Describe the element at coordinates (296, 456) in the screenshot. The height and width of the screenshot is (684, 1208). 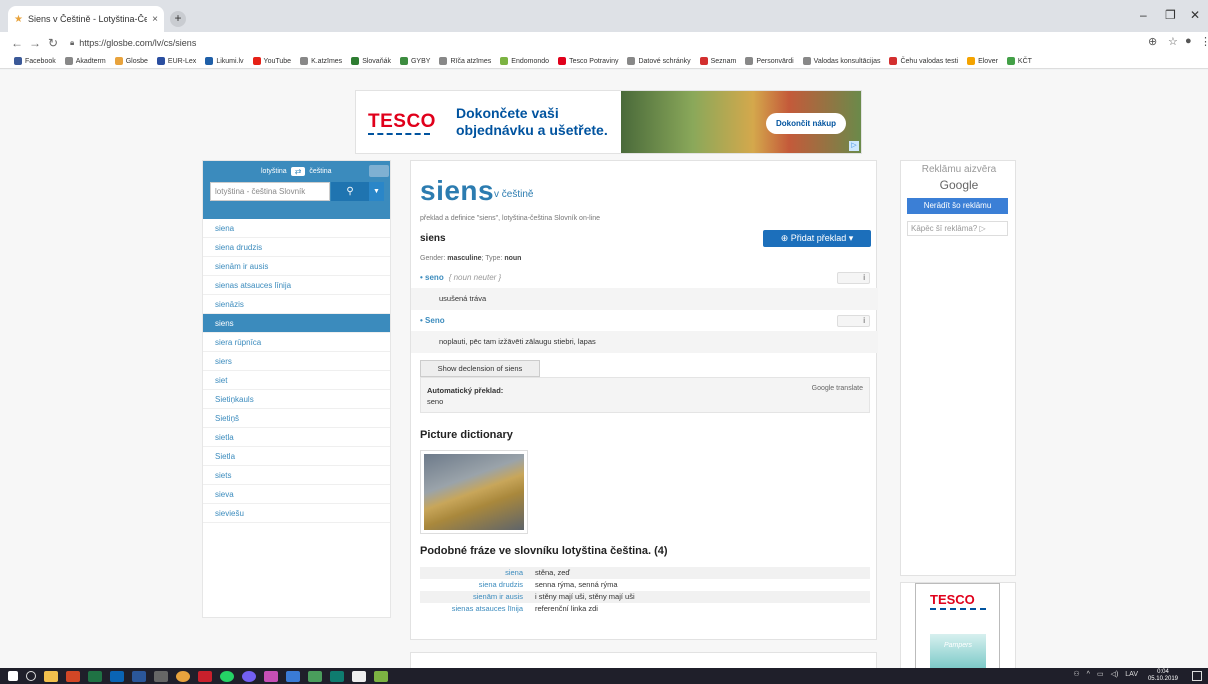
I see `sidebar-word-item: Sietla` at that location.